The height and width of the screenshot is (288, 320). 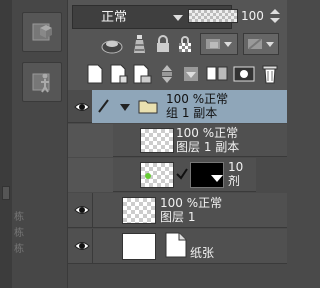 What do you see at coordinates (192, 113) in the screenshot?
I see `layer-name: 组 1 副本` at bounding box center [192, 113].